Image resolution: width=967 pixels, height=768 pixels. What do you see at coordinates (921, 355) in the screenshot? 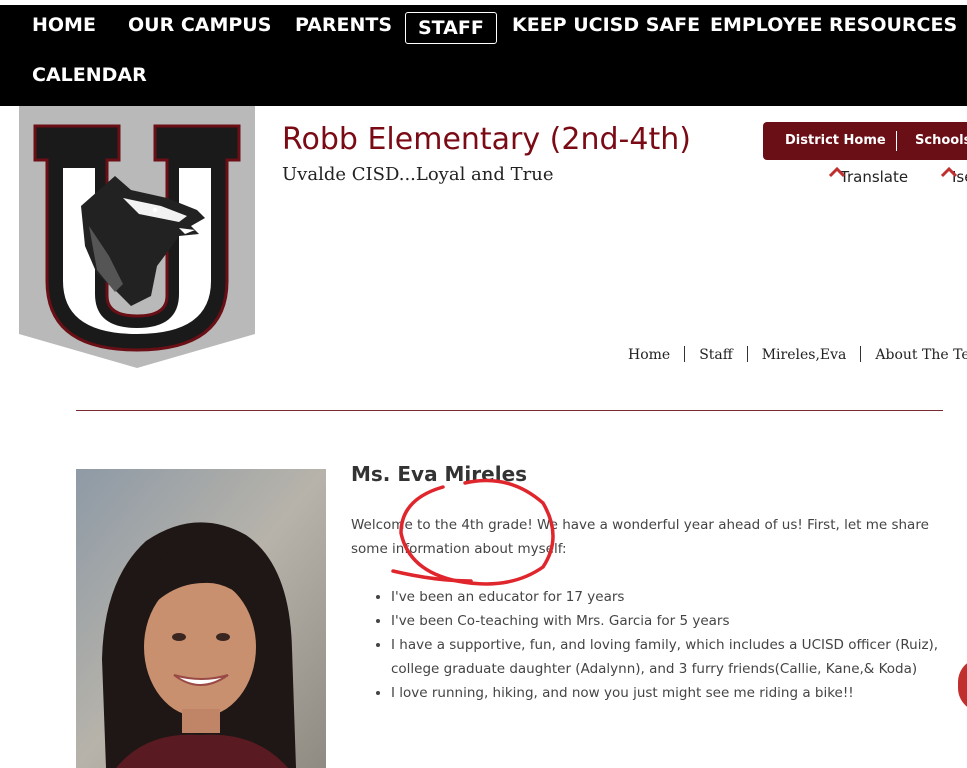
I see `breadcrumb-current-page: About The Teach` at bounding box center [921, 355].